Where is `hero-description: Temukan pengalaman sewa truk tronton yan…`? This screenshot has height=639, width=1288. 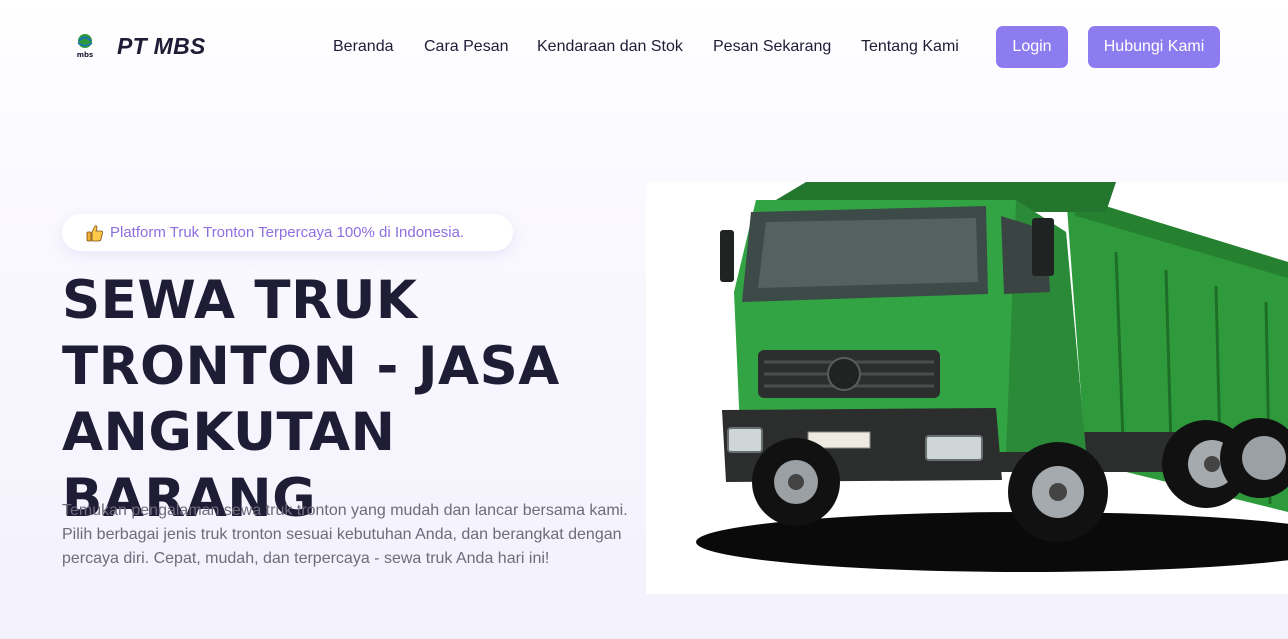 hero-description: Temukan pengalaman sewa truk tronton yan… is located at coordinates (345, 534).